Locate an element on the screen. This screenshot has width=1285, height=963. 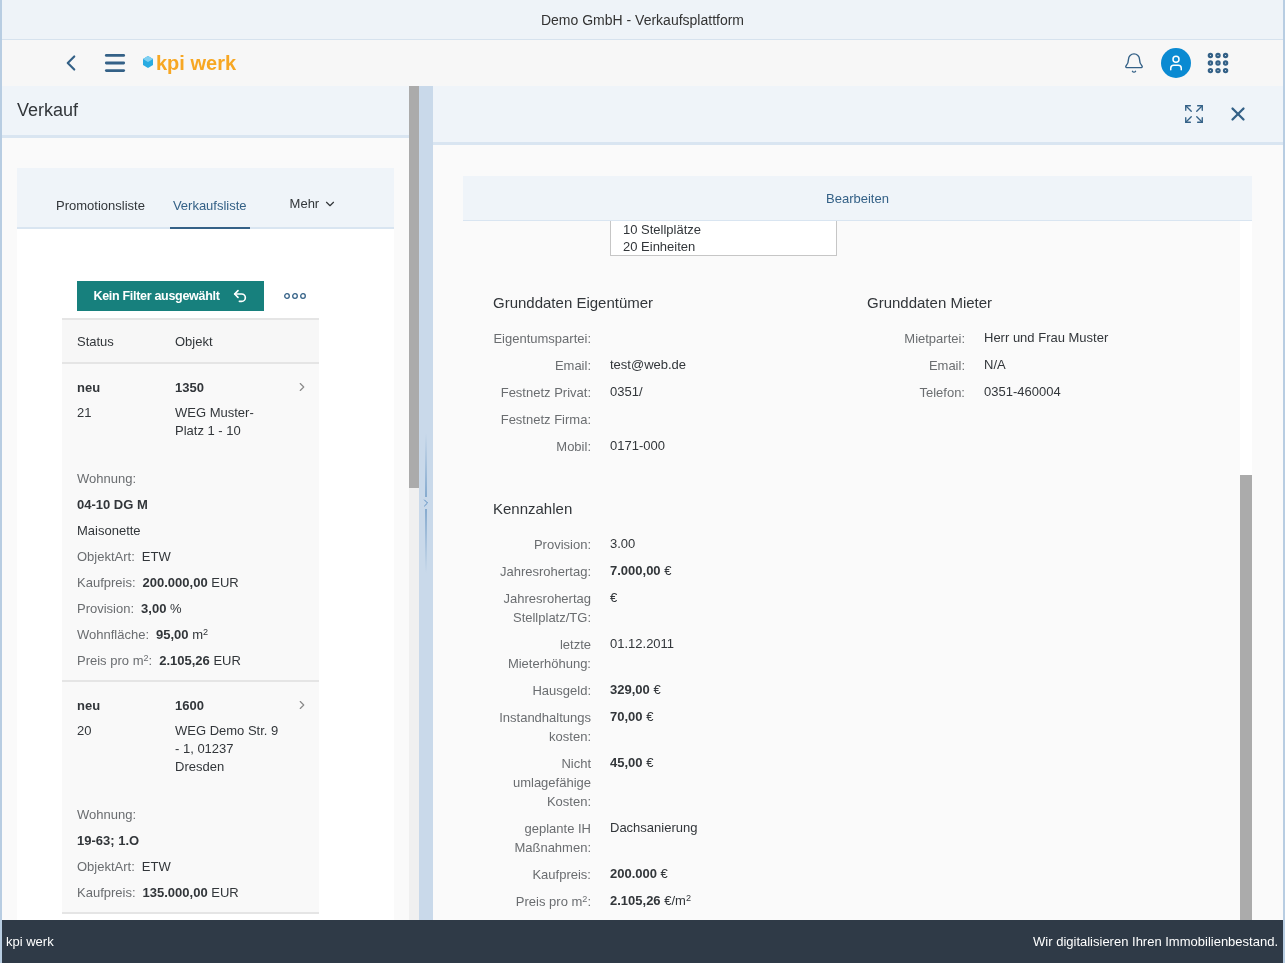
section-title: Grunddaten Eigentümer is located at coordinates (574, 302).